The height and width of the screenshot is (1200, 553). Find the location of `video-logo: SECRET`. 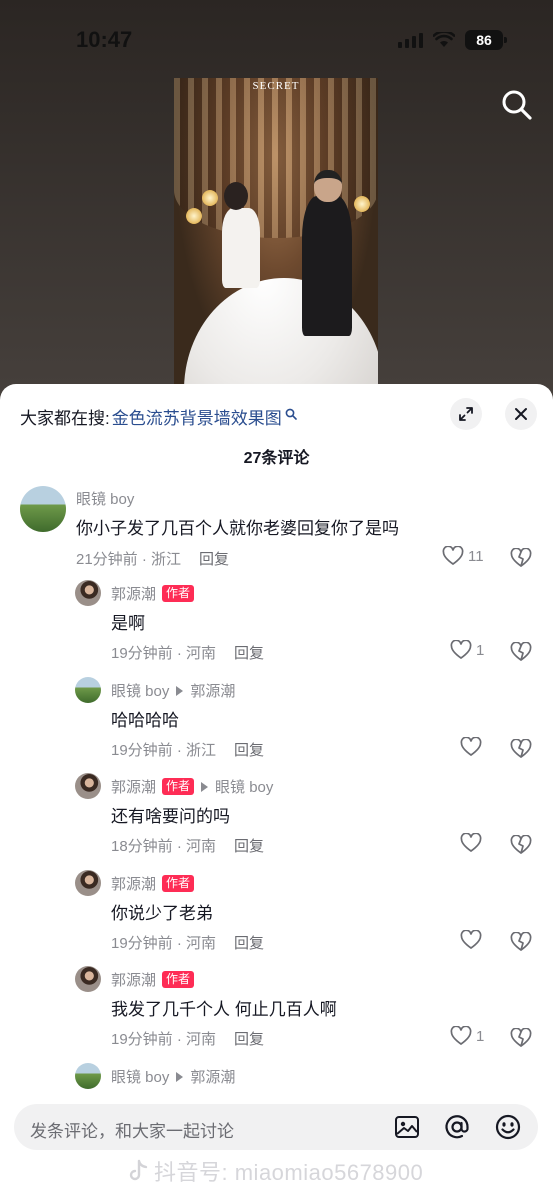

video-logo: SECRET is located at coordinates (276, 86).